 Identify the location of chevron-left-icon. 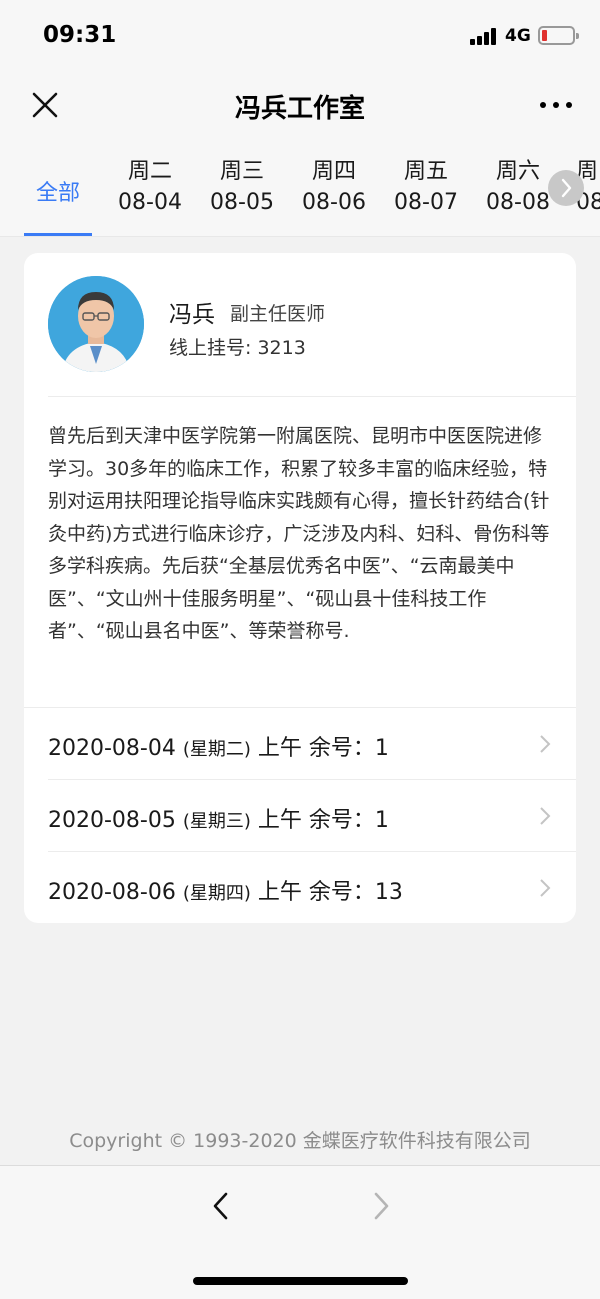
(220, 1206).